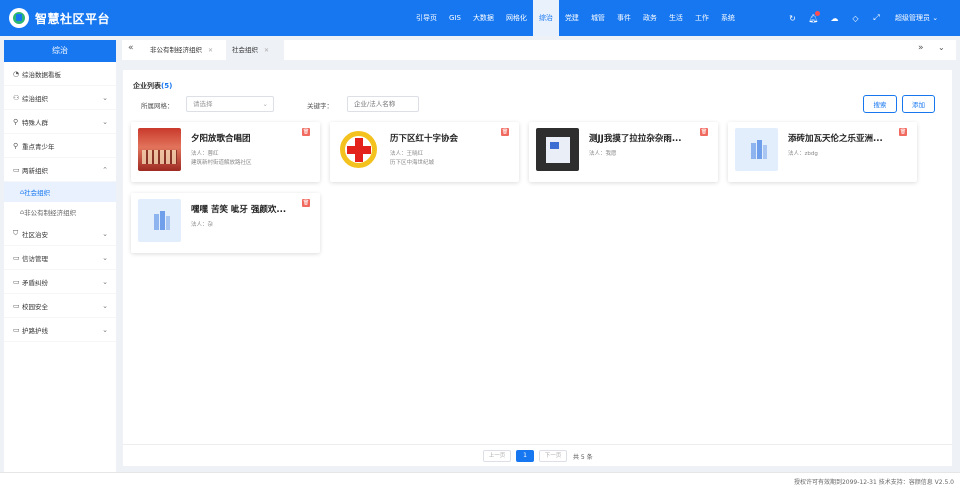  I want to click on logo-icon, so click(19, 18).